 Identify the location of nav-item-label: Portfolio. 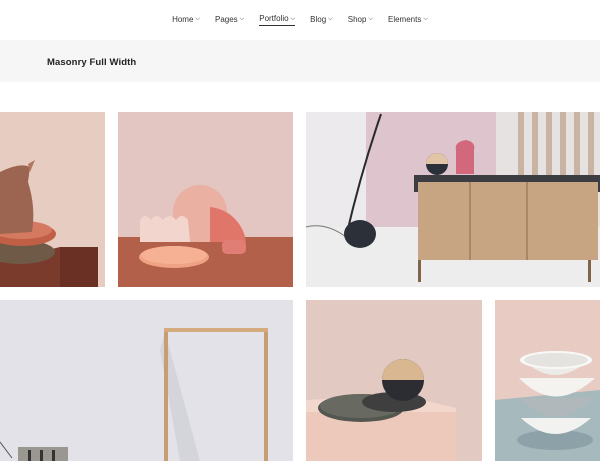
(274, 18).